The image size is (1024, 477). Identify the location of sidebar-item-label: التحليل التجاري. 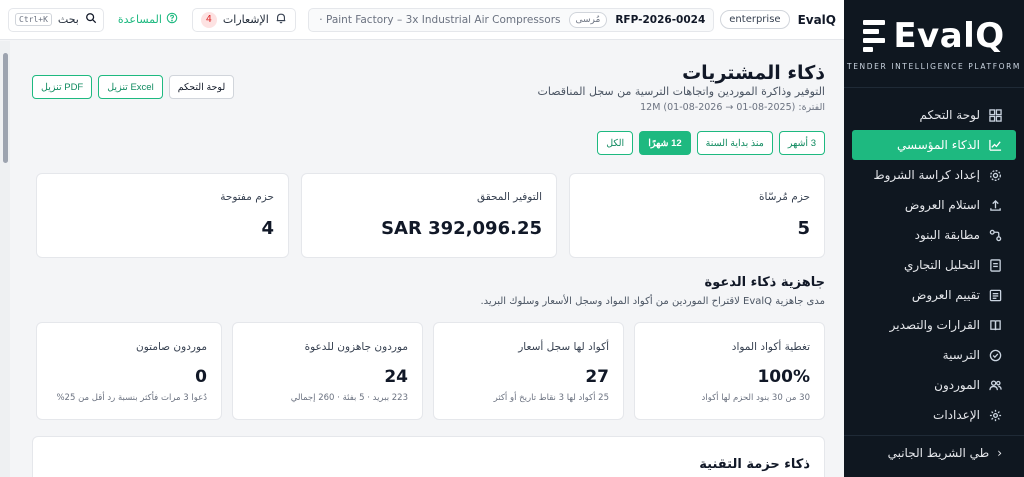
(941, 265).